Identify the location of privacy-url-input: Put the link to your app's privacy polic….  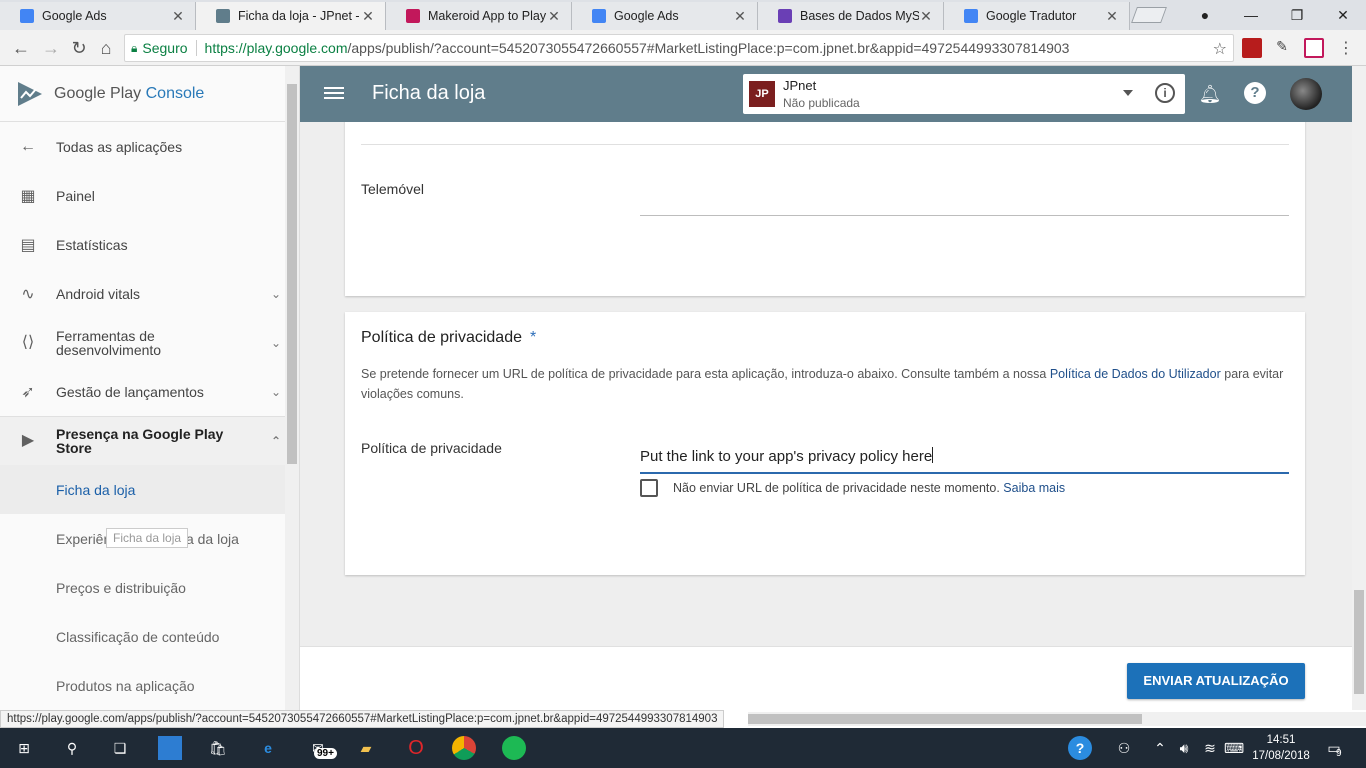
(964, 459).